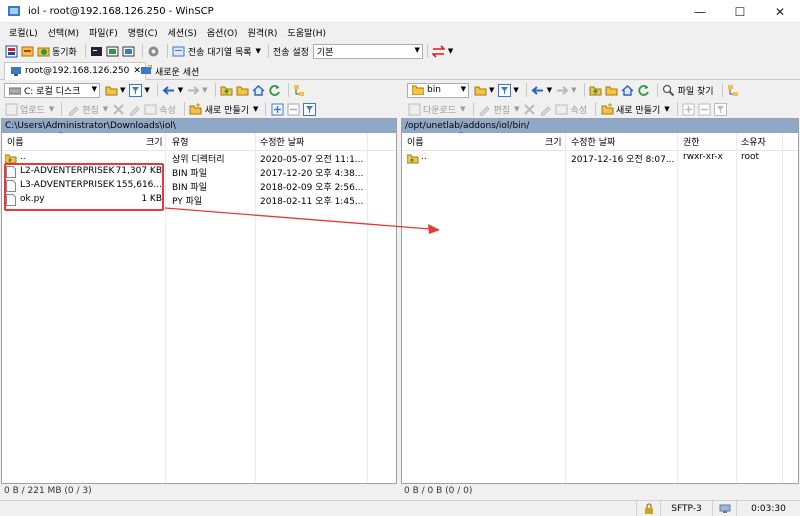 This screenshot has width=800, height=516. I want to click on select-all-icon, so click(277, 109).